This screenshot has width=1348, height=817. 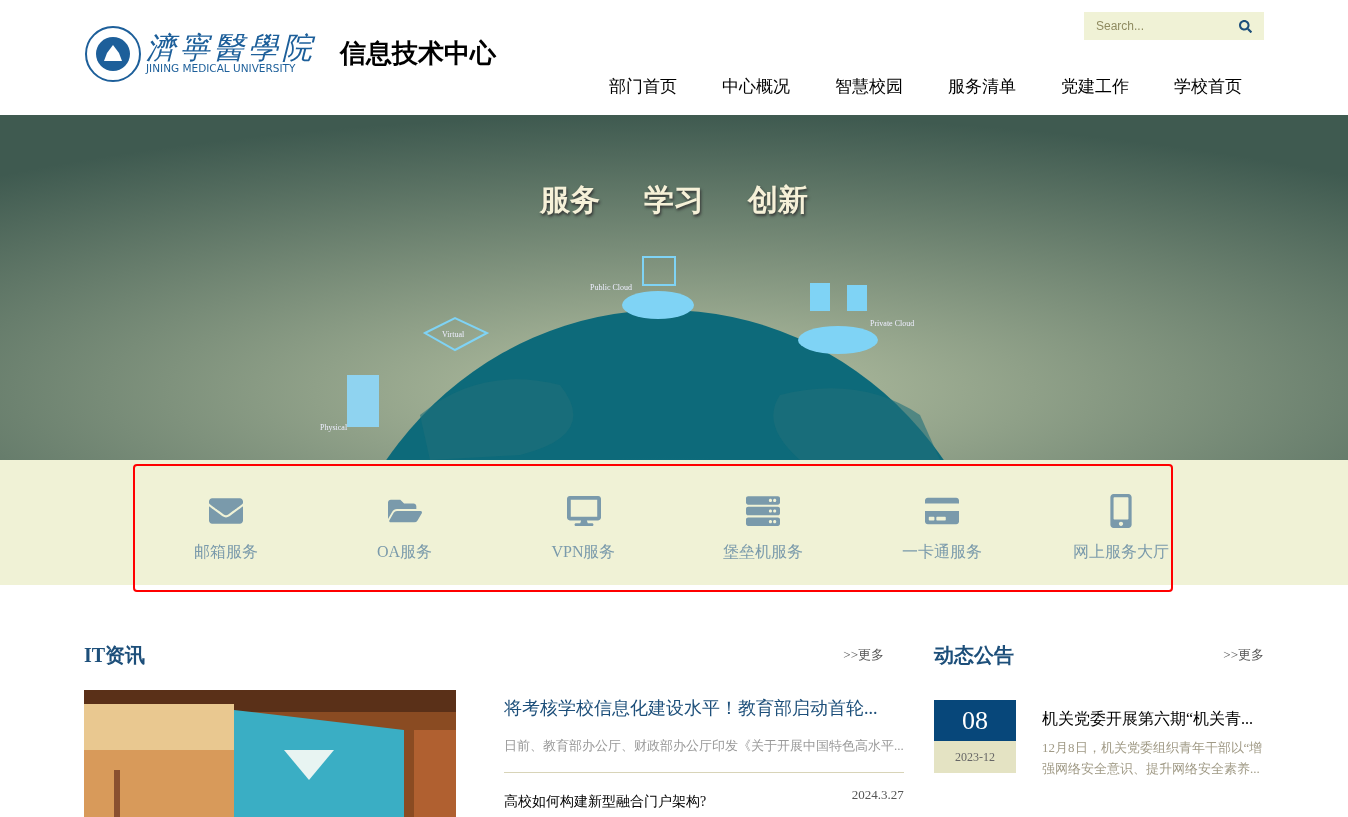 I want to click on banner-label: Public Cloud, so click(x=611, y=288).